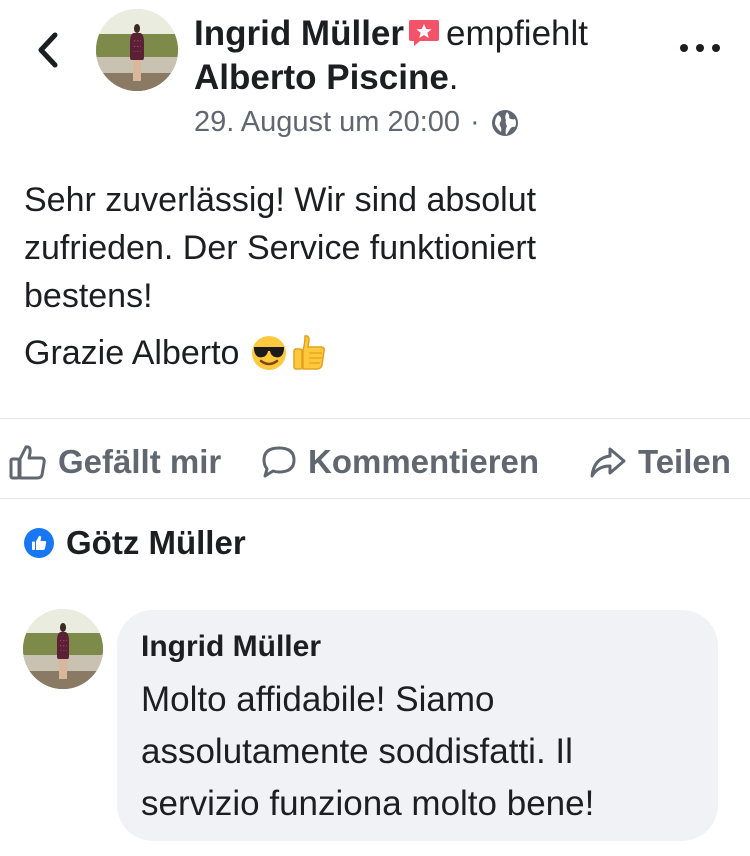 Image resolution: width=750 pixels, height=856 pixels. Describe the element at coordinates (429, 56) in the screenshot. I see `post-header: Ingrid Müller empfiehlt Alberto Piscine.` at that location.